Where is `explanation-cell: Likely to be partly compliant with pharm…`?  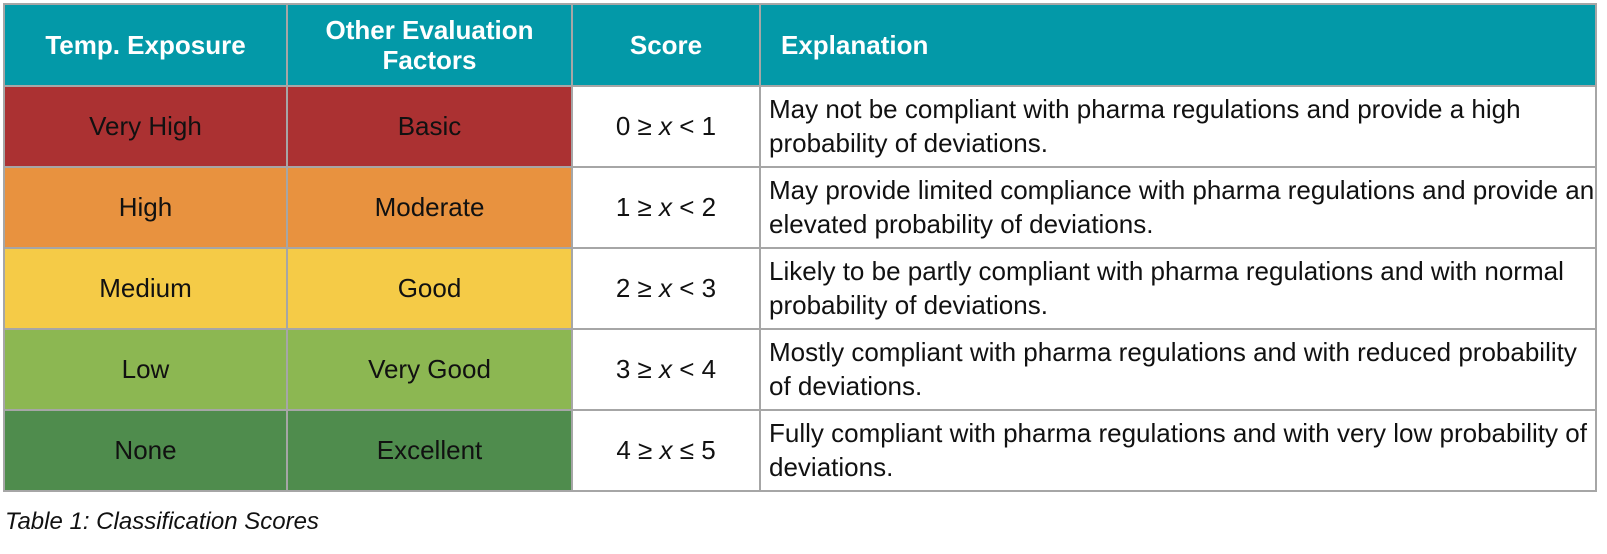
explanation-cell: Likely to be partly compliant with pharm… is located at coordinates (1178, 288).